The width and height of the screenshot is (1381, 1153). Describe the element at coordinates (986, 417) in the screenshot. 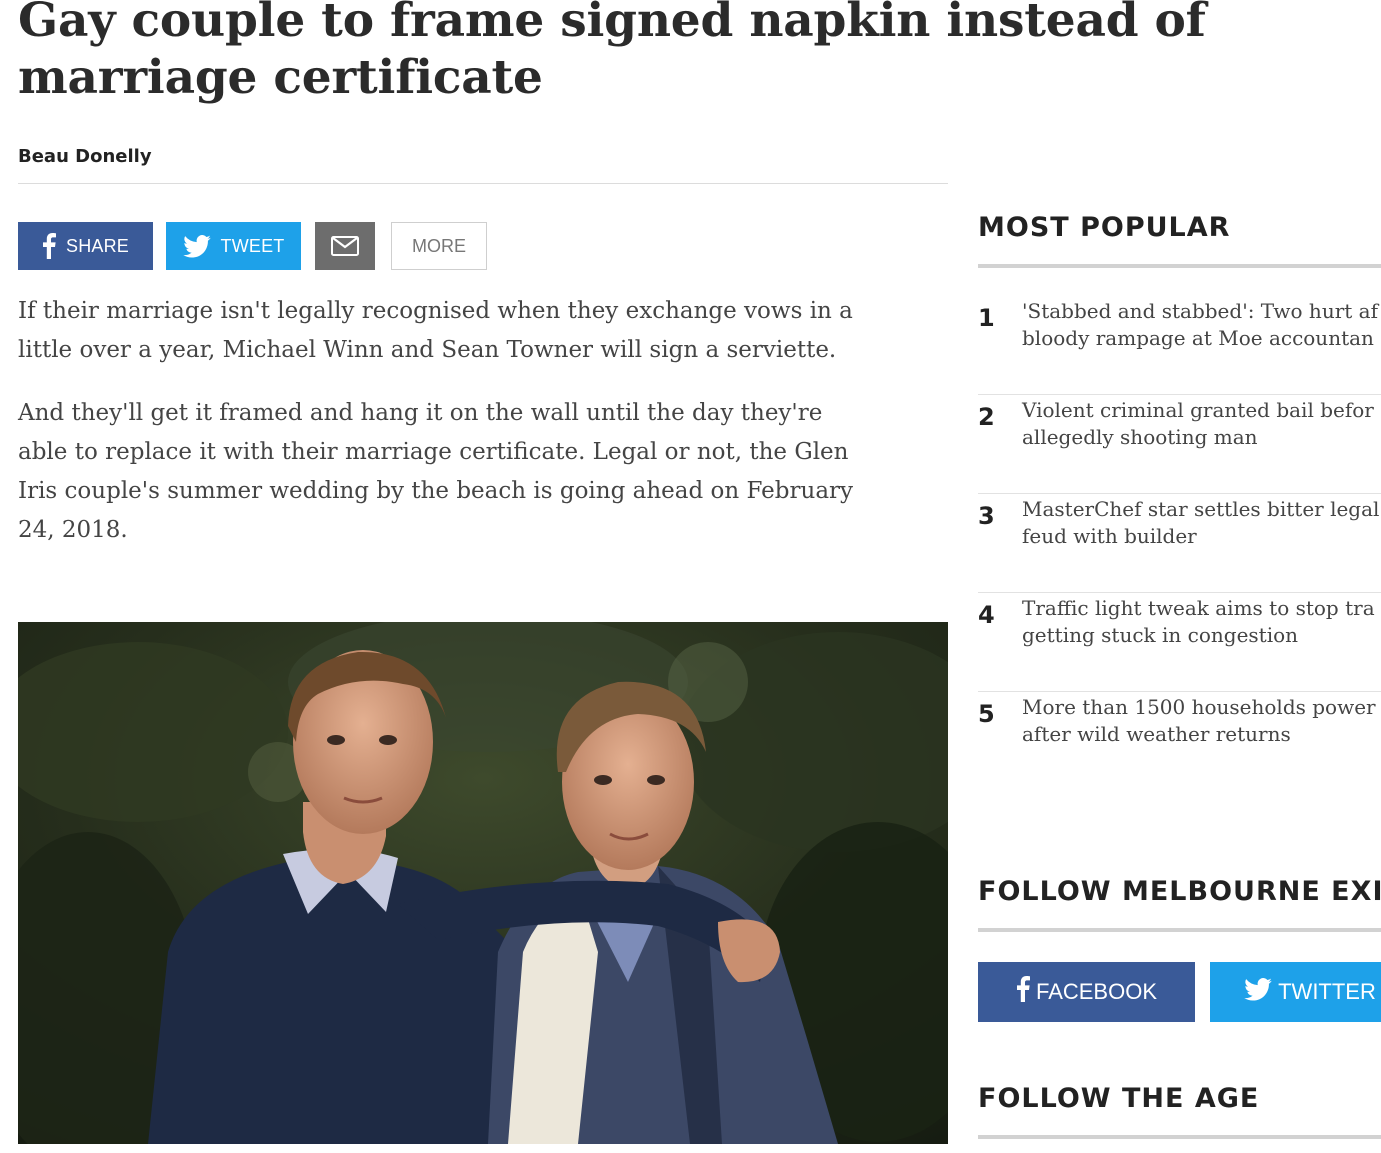

I see `rank-number: 2` at that location.